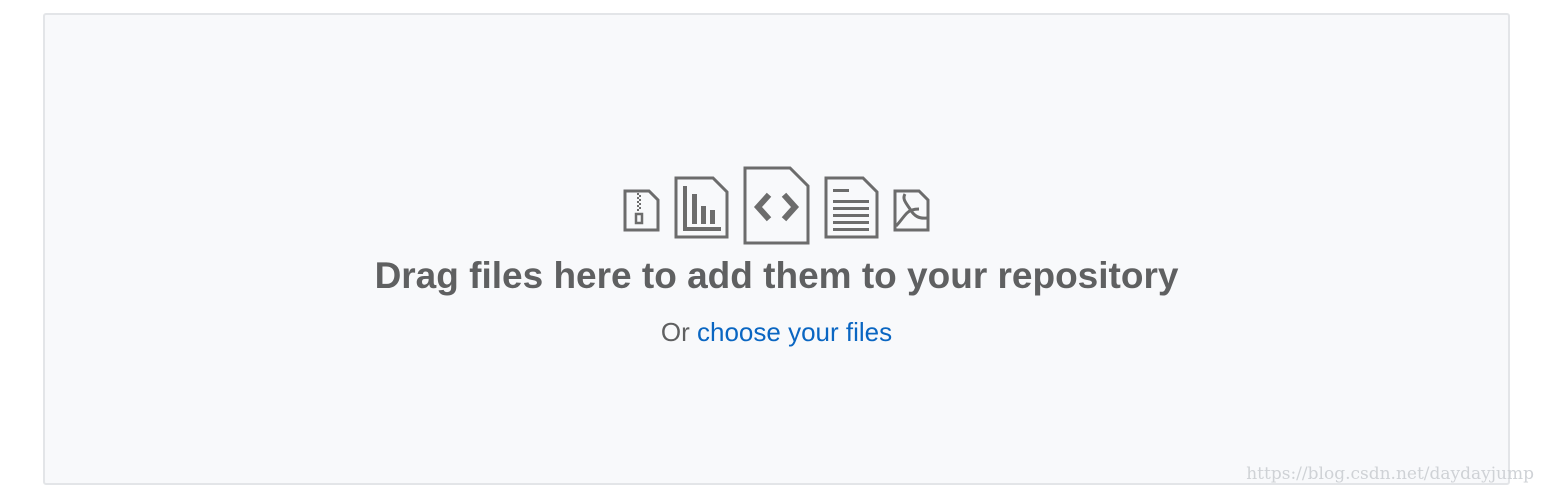 The height and width of the screenshot is (495, 1545). Describe the element at coordinates (1390, 474) in the screenshot. I see `watermark-text: https://blog.csdn.net/daydayjump` at that location.